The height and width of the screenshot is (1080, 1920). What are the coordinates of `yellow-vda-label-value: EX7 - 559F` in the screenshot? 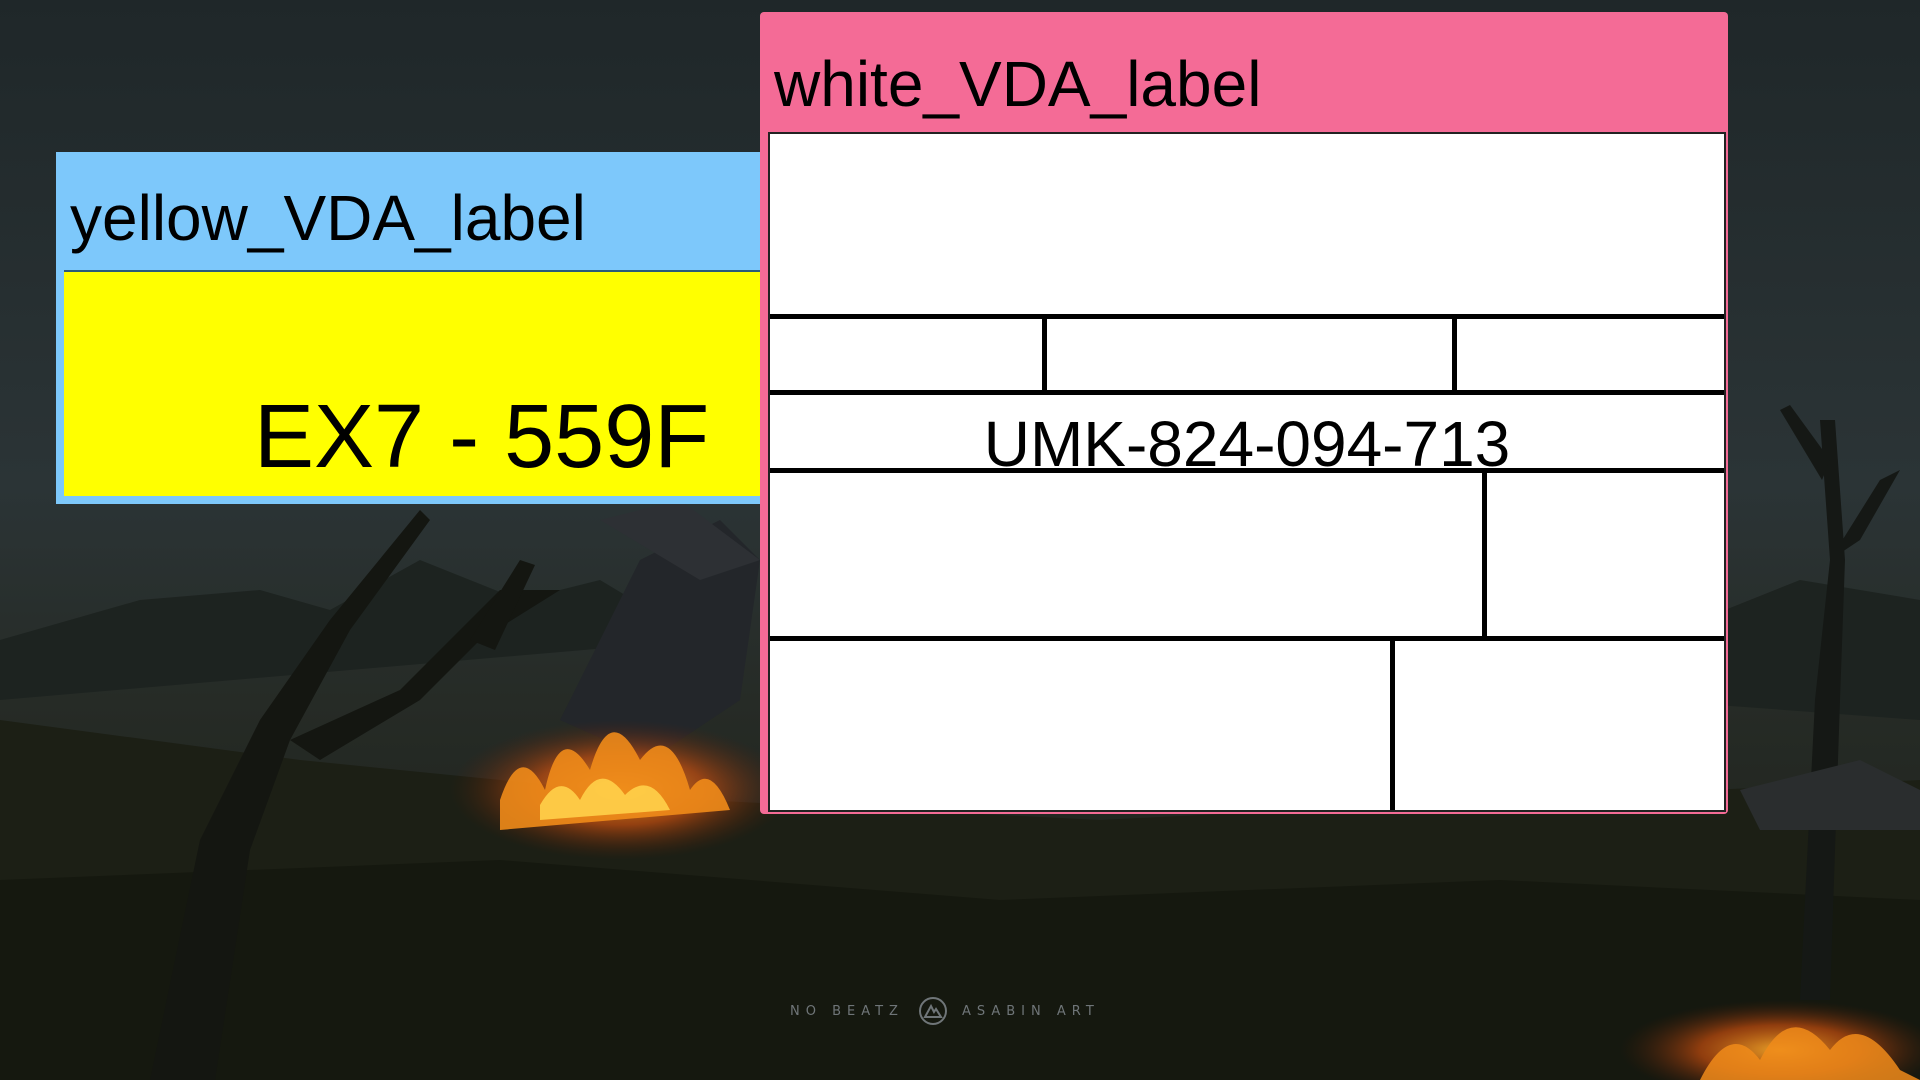 It's located at (482, 437).